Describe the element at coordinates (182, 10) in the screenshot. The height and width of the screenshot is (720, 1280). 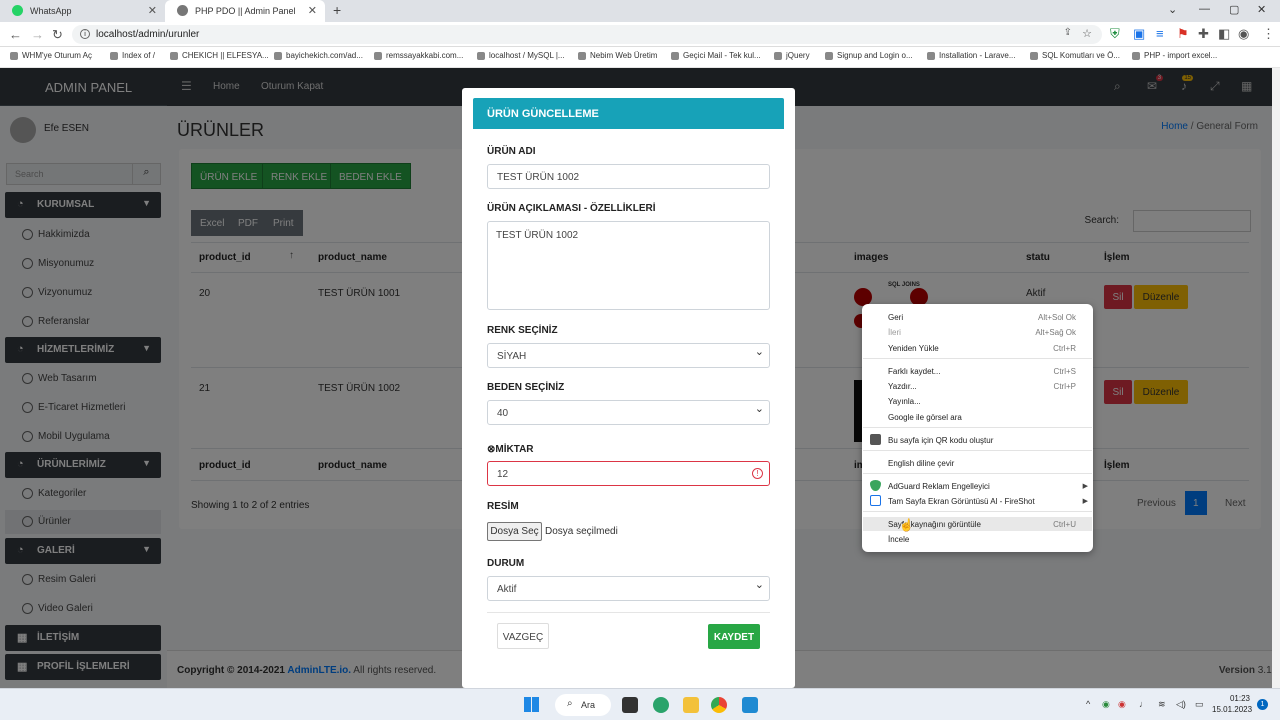
I see `php-icon` at that location.